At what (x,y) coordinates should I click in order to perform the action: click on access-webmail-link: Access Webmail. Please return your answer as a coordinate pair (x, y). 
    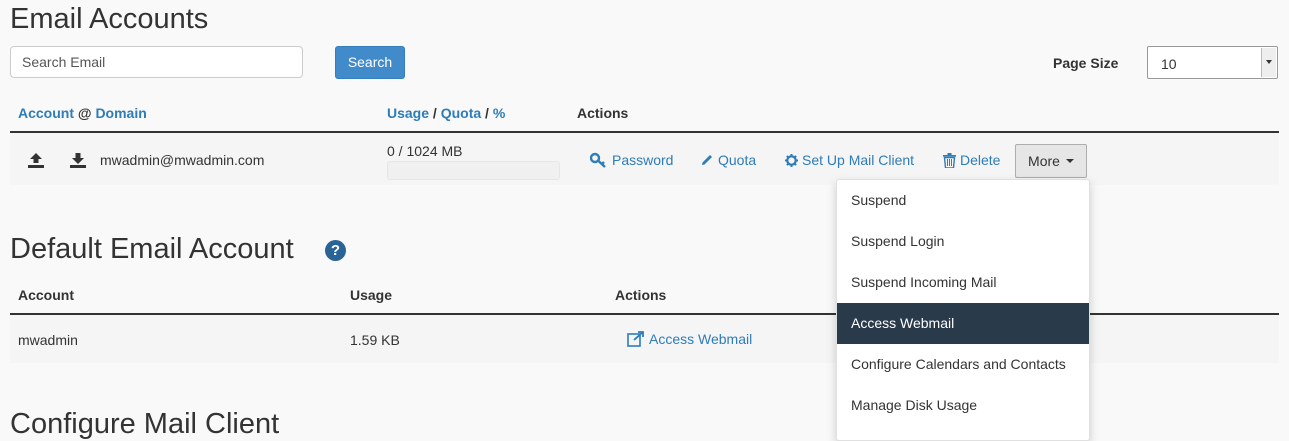
    Looking at the image, I should click on (689, 339).